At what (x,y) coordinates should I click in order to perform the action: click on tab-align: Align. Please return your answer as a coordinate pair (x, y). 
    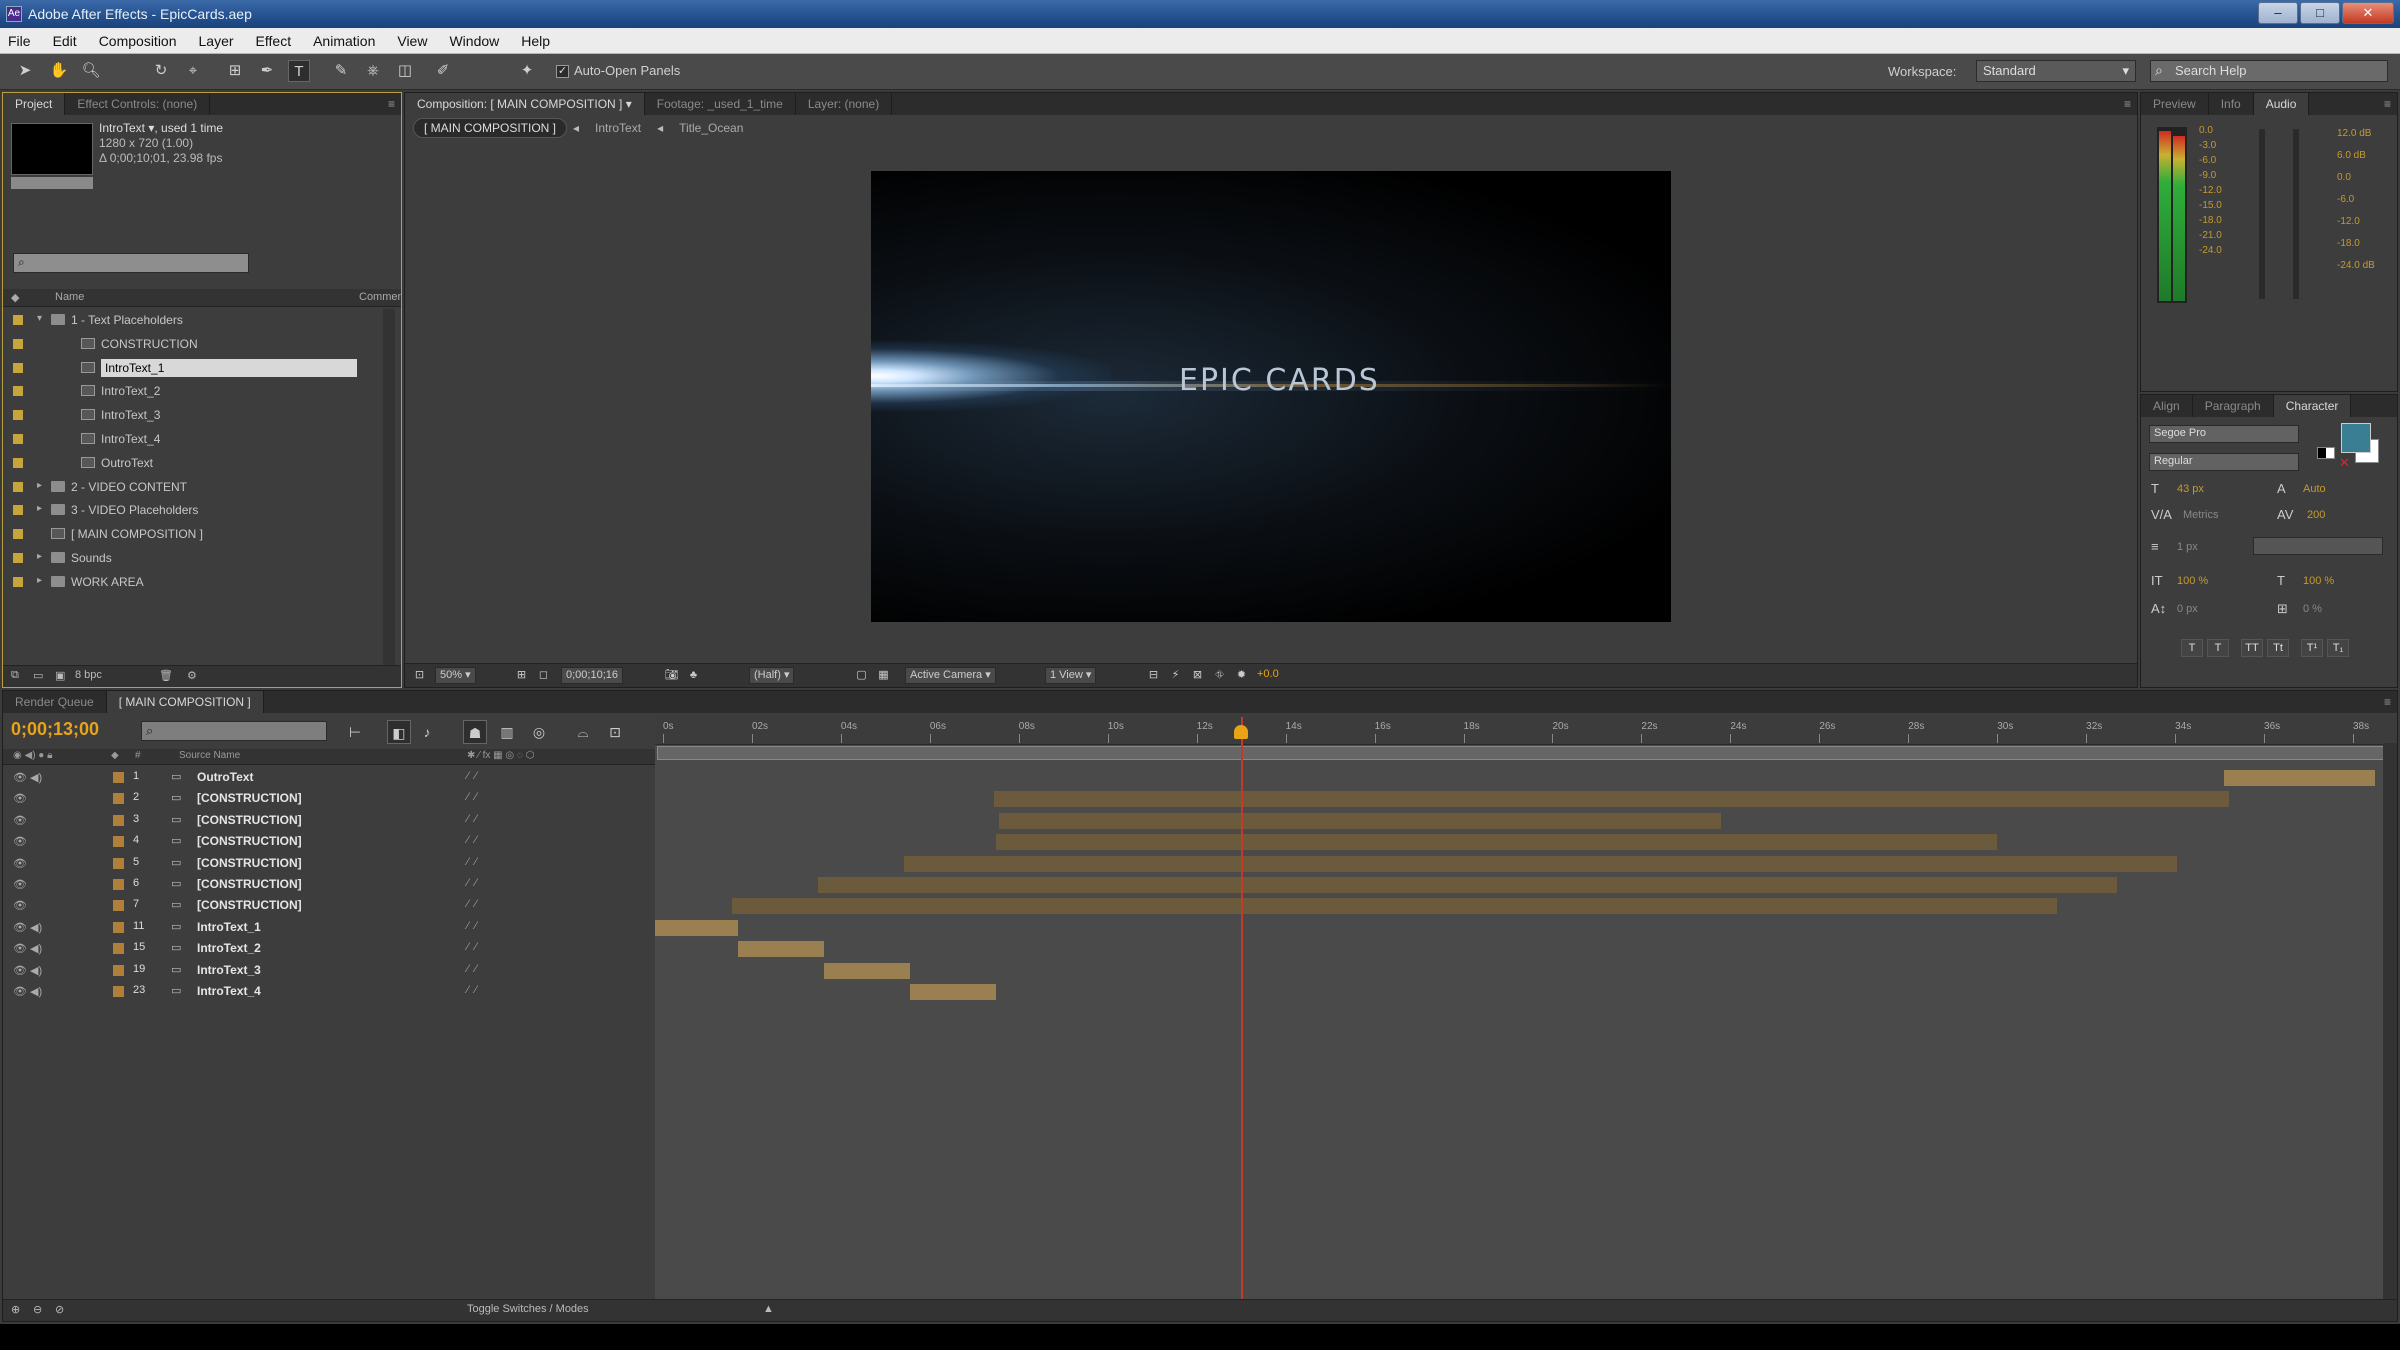
    Looking at the image, I should click on (2167, 406).